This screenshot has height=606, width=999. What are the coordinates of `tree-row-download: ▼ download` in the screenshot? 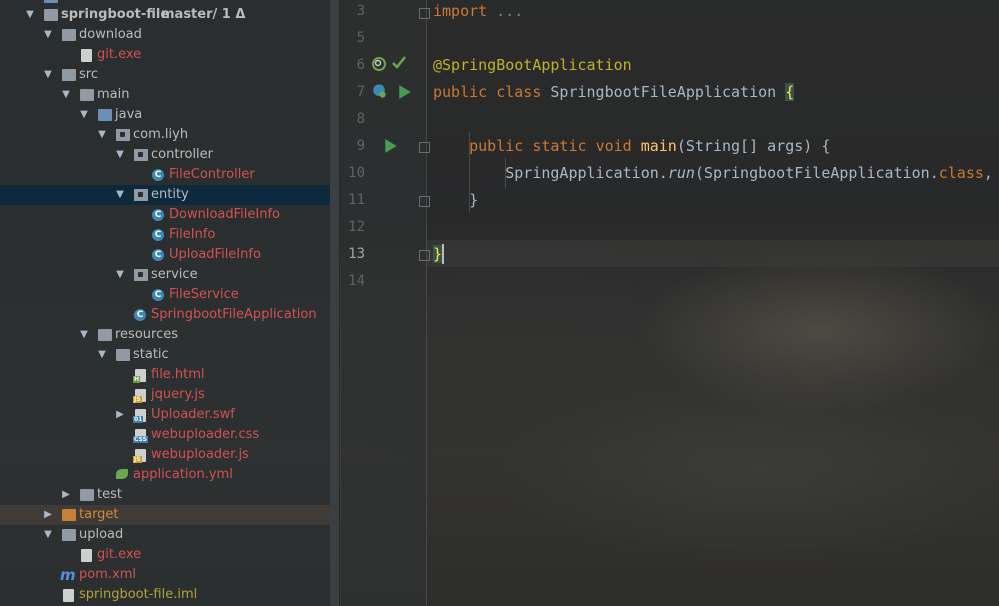 It's located at (170, 35).